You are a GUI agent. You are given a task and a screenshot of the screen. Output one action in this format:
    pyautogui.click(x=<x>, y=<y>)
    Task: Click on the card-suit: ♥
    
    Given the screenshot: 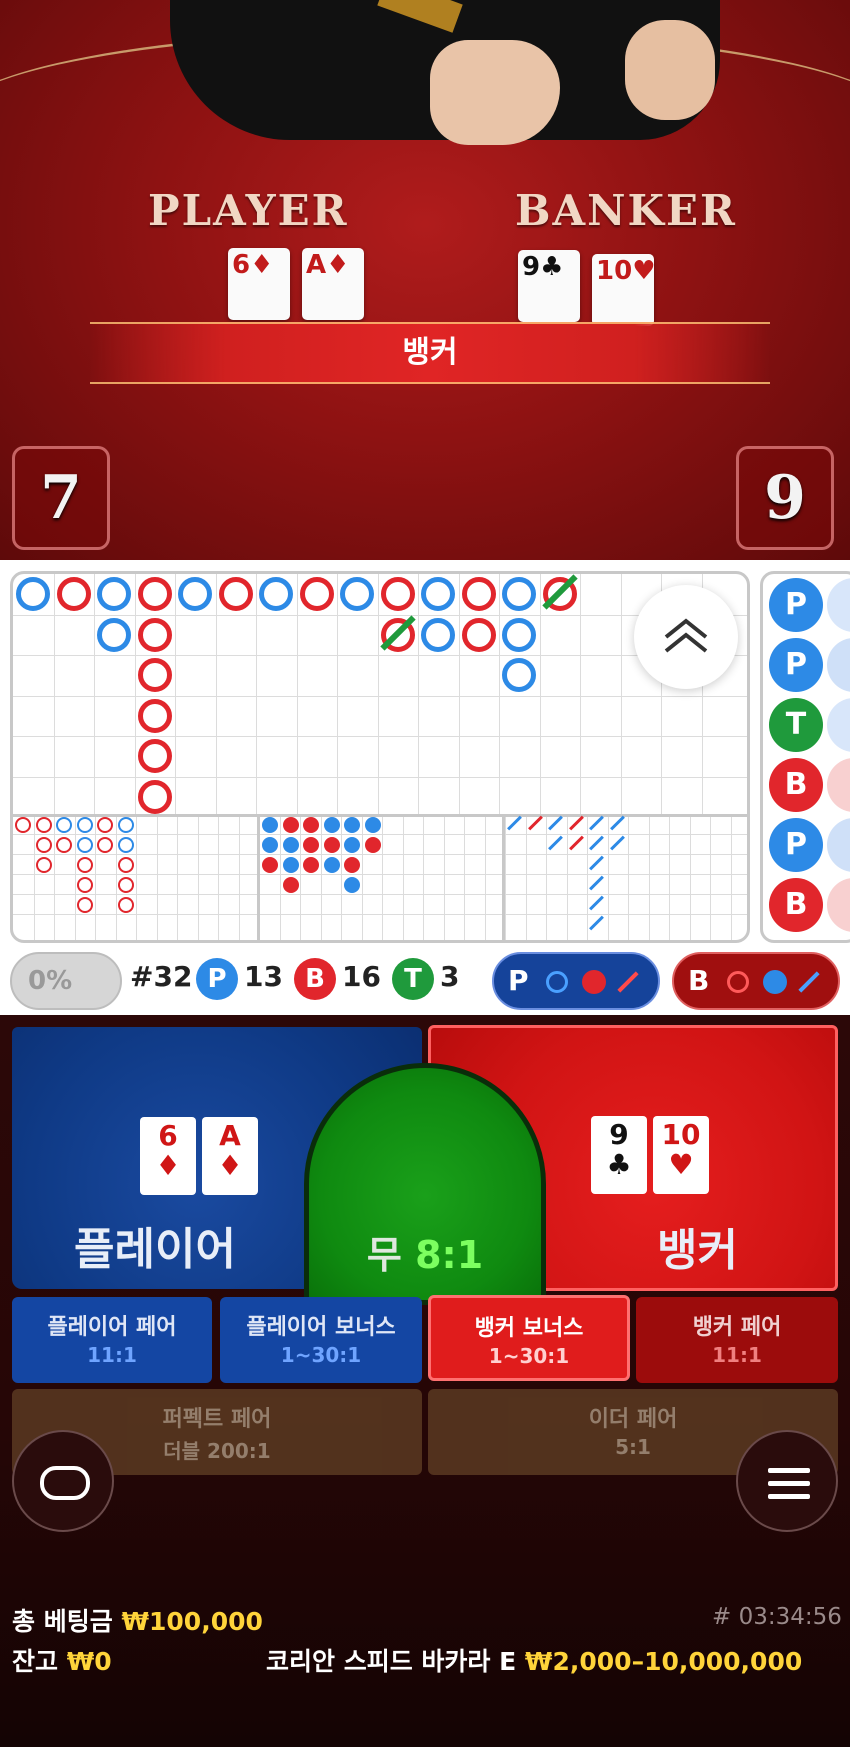 What is the action you would take?
    pyautogui.click(x=681, y=1164)
    